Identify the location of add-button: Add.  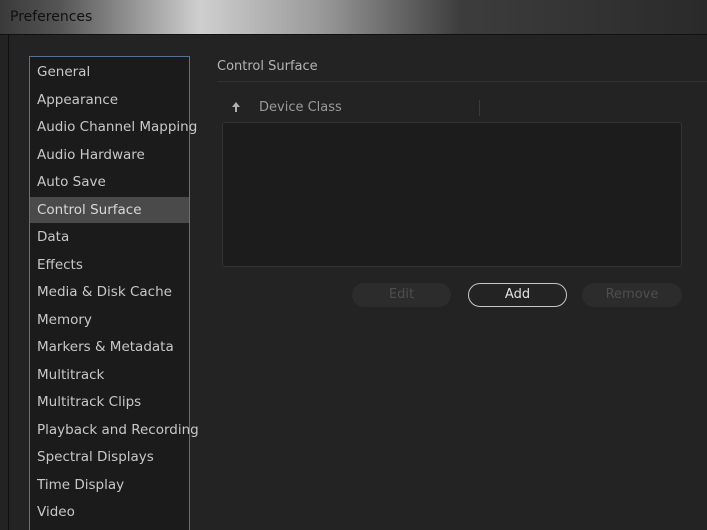
(517, 295).